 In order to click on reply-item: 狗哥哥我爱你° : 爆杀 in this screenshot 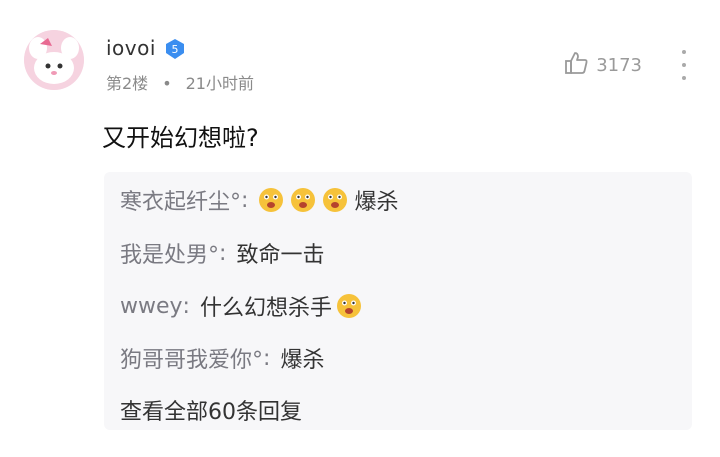, I will do `click(222, 358)`.